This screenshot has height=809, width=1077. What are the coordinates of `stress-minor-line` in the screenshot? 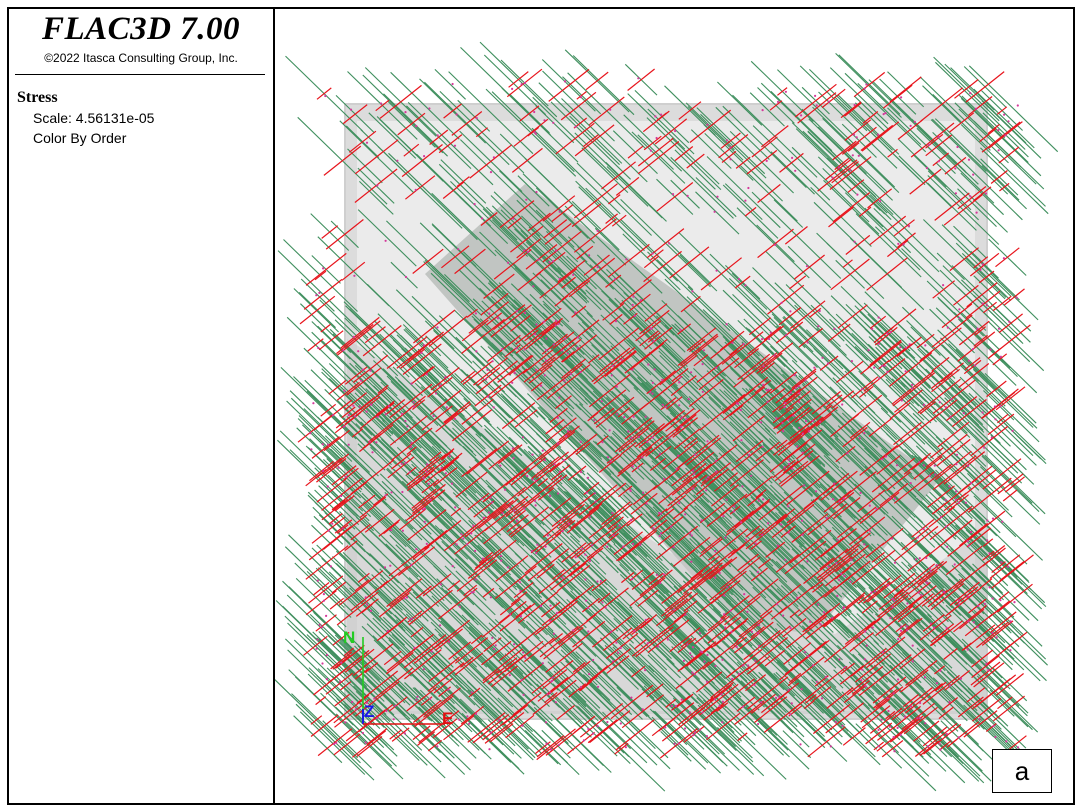 It's located at (641, 79).